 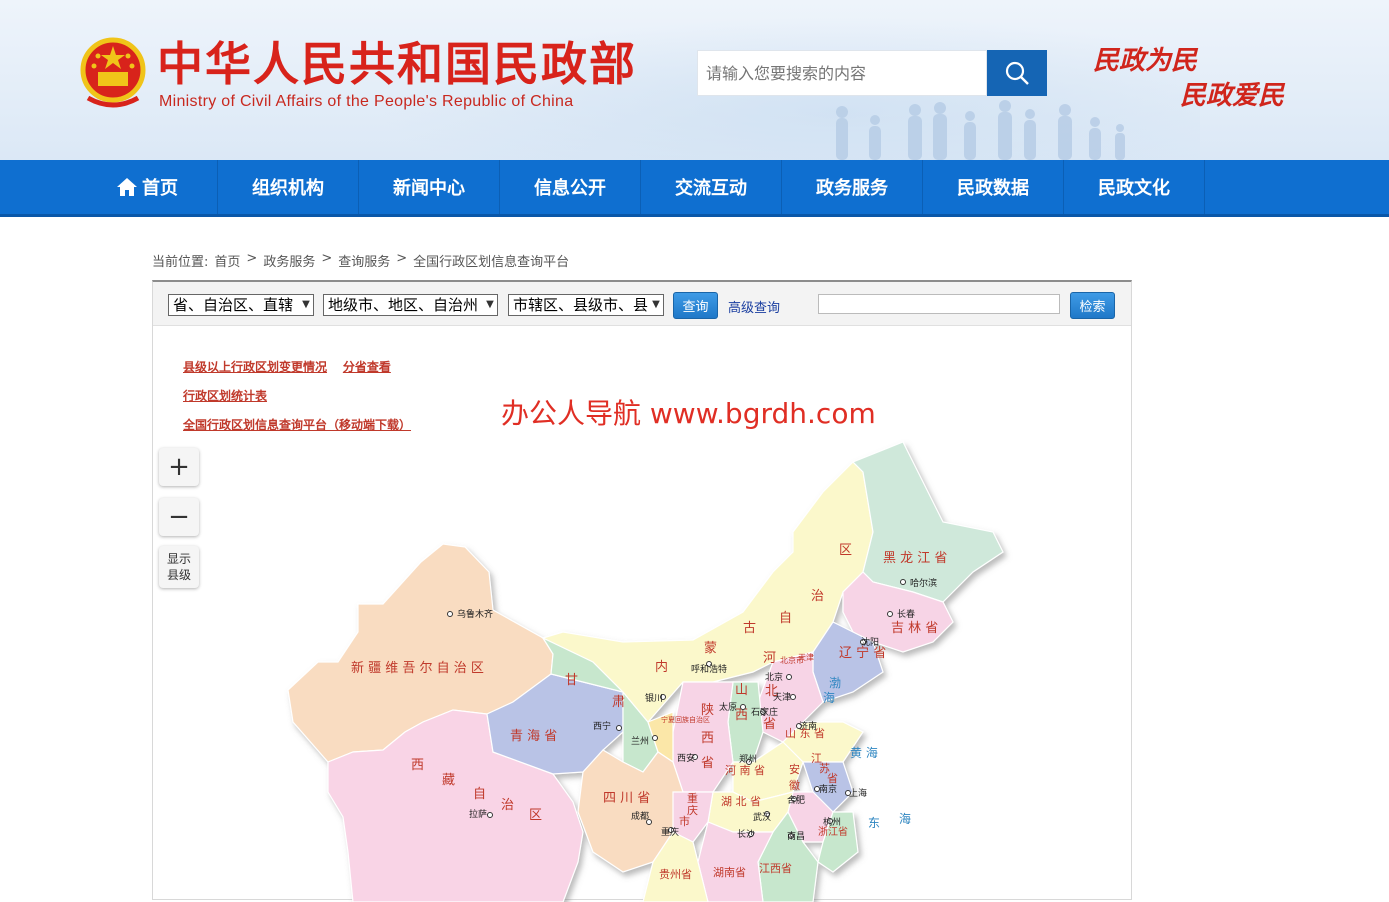 What do you see at coordinates (828, 789) in the screenshot?
I see `city-label: 南京` at bounding box center [828, 789].